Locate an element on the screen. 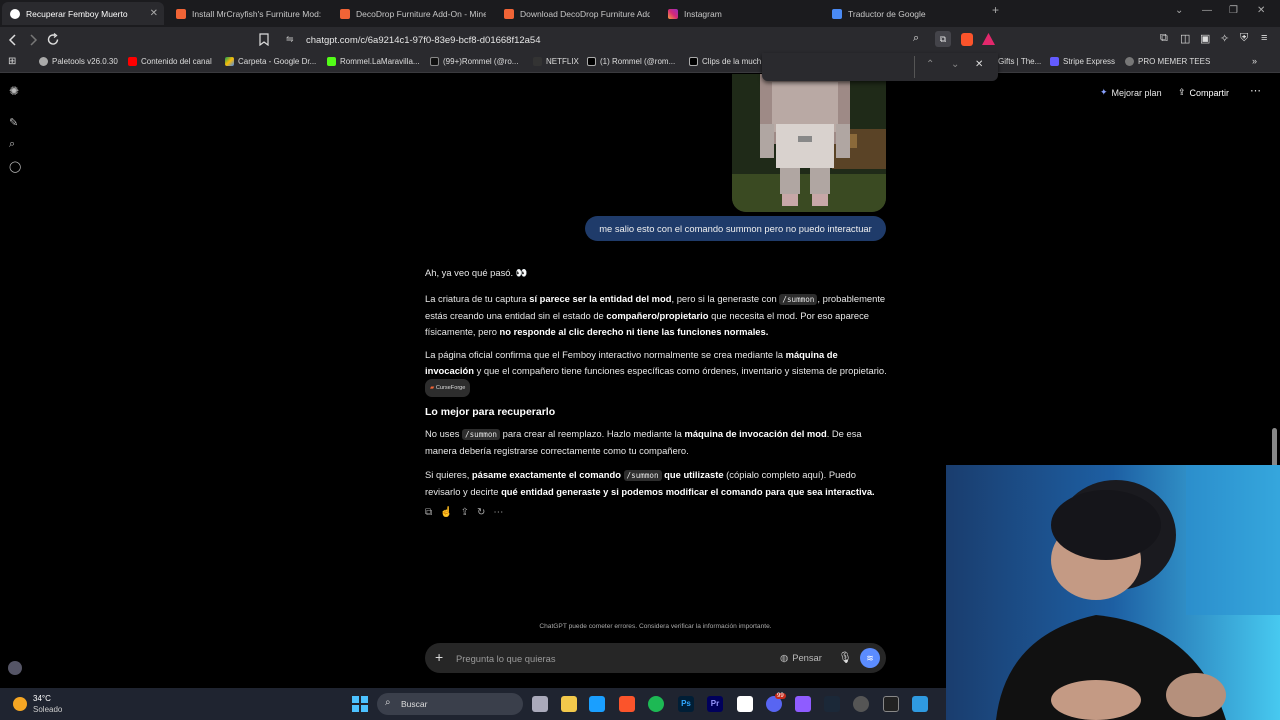 The height and width of the screenshot is (720, 1280). more-actions-icon: ⋯ is located at coordinates (498, 512).